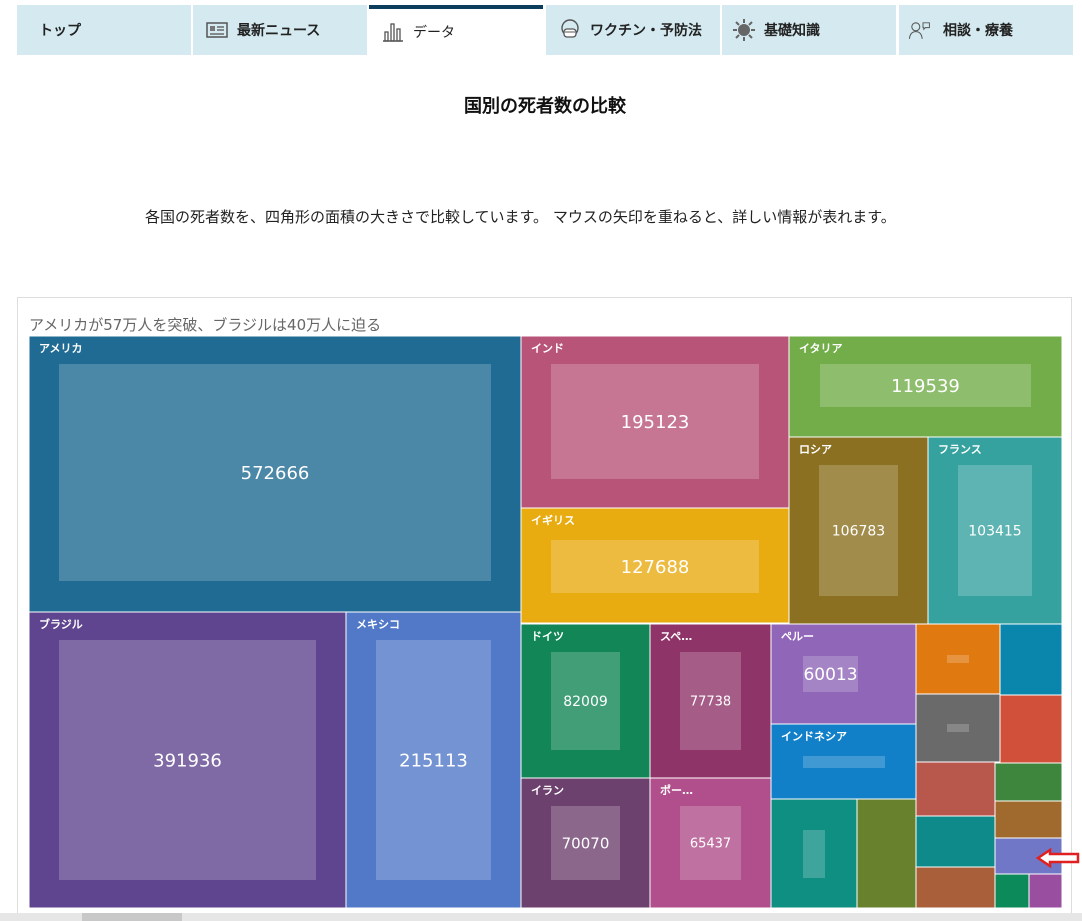  I want to click on treemap-cell: 70070 イラン, so click(585, 843).